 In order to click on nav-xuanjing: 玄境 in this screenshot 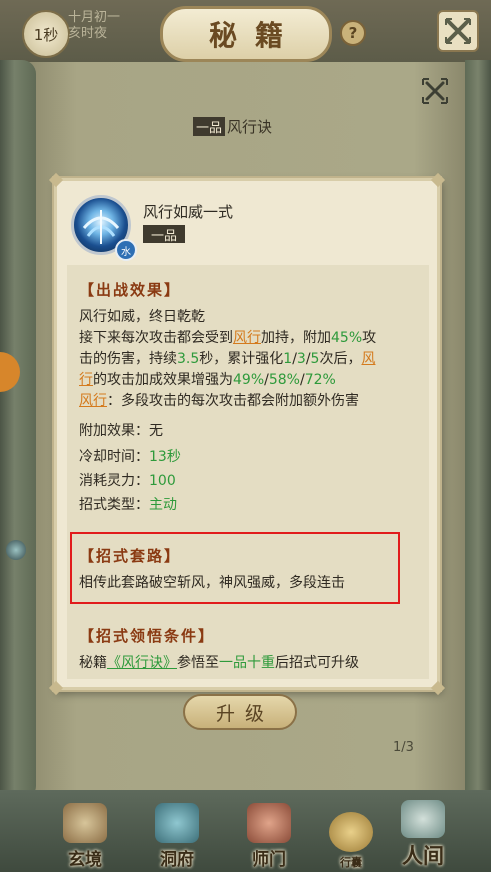, I will do `click(85, 835)`.